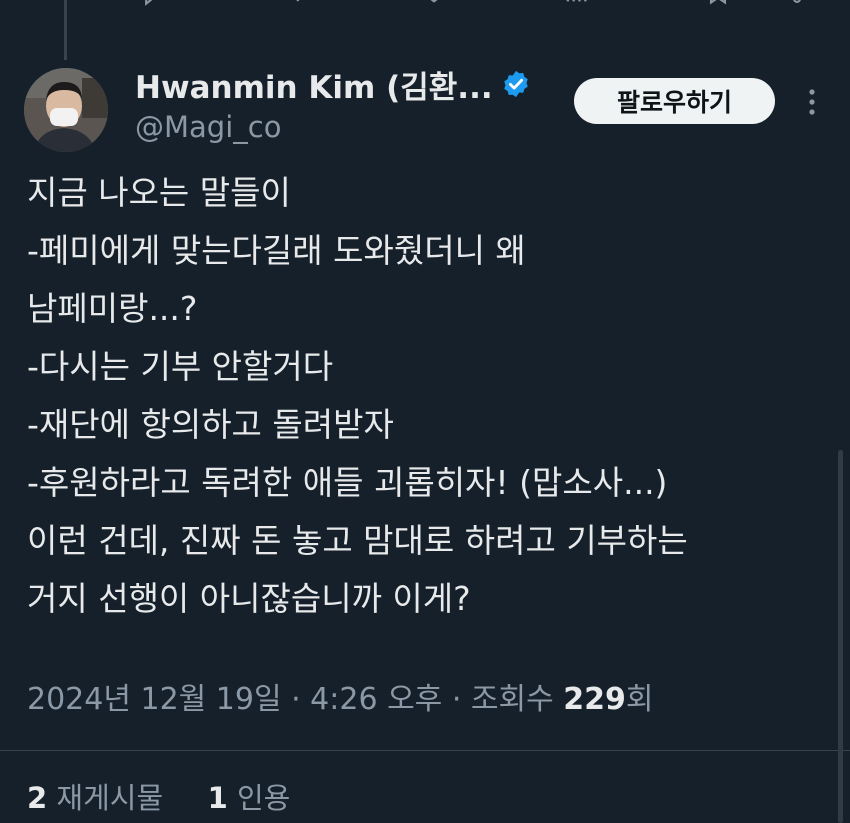  I want to click on avatar, so click(66, 110).